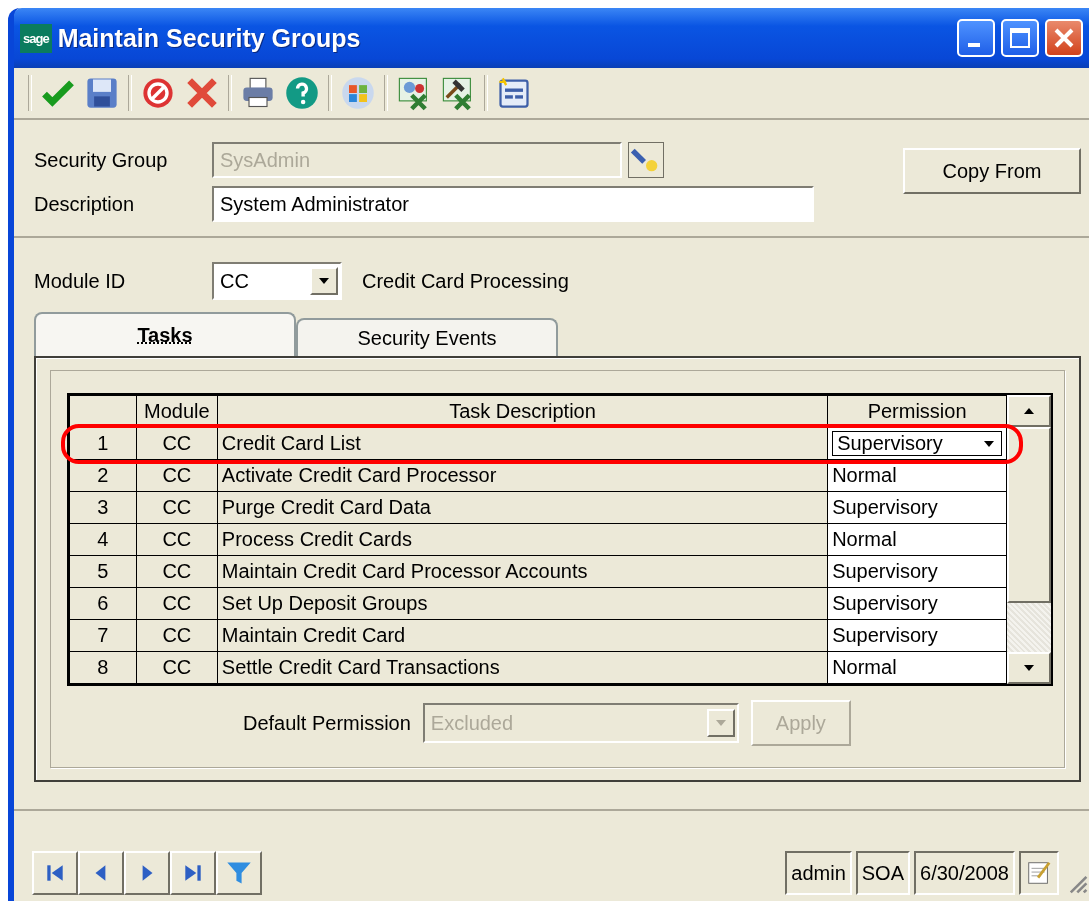  I want to click on table-cell: Purge Credit Card Data, so click(522, 507).